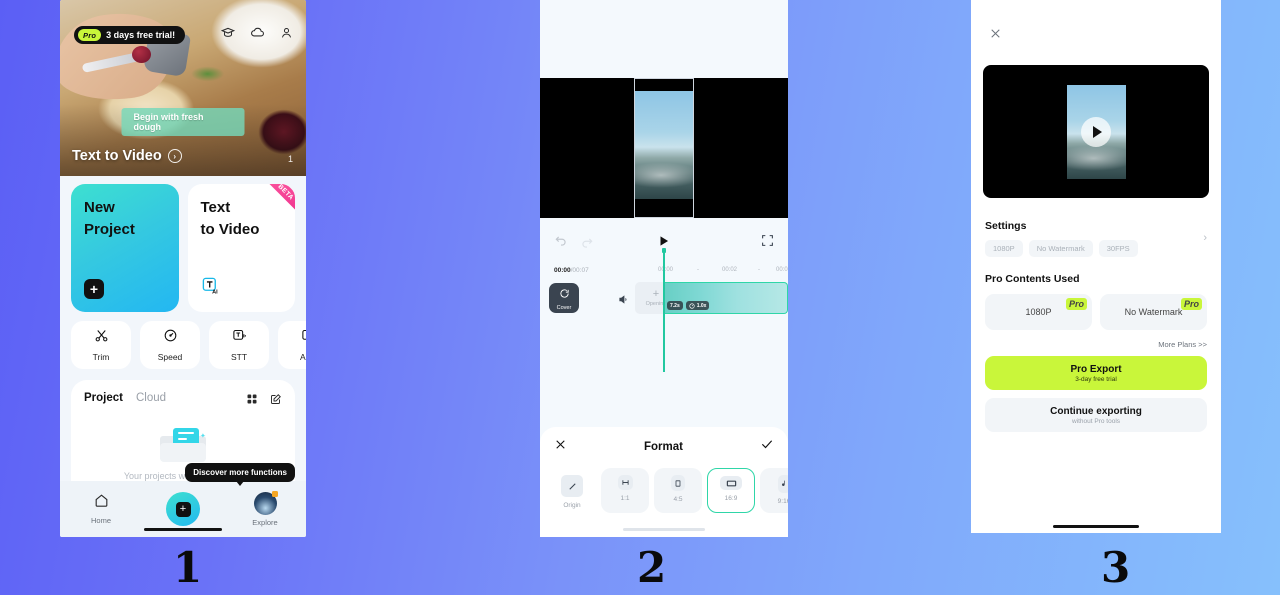 Image resolution: width=1280 pixels, height=595 pixels. Describe the element at coordinates (101, 357) in the screenshot. I see `tool-label: Trim` at that location.